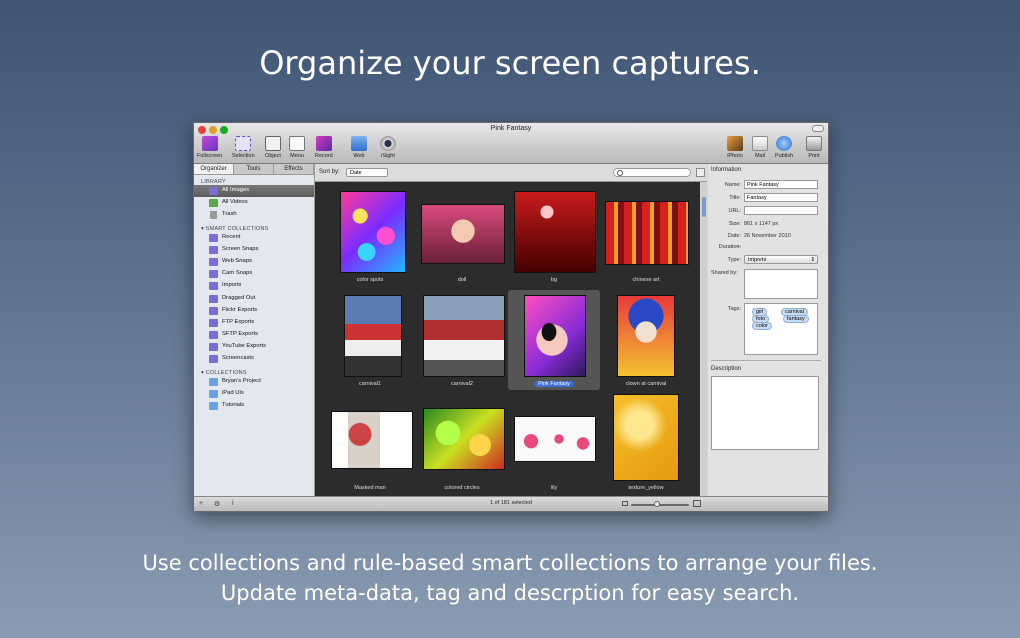 This screenshot has width=1020, height=638. I want to click on colored-circles-image, so click(464, 439).